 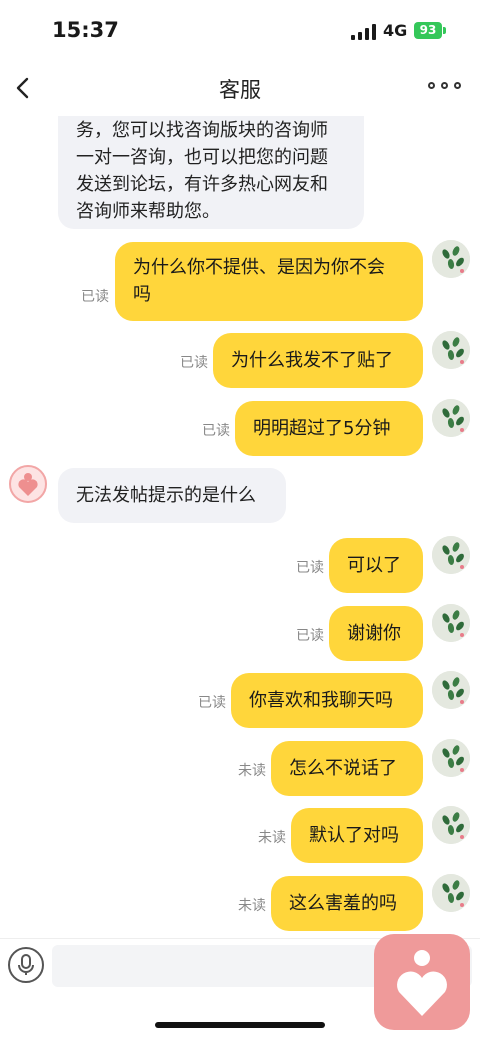 I want to click on message-bubble-outgoing: 明明超过了5分钟, so click(x=329, y=428).